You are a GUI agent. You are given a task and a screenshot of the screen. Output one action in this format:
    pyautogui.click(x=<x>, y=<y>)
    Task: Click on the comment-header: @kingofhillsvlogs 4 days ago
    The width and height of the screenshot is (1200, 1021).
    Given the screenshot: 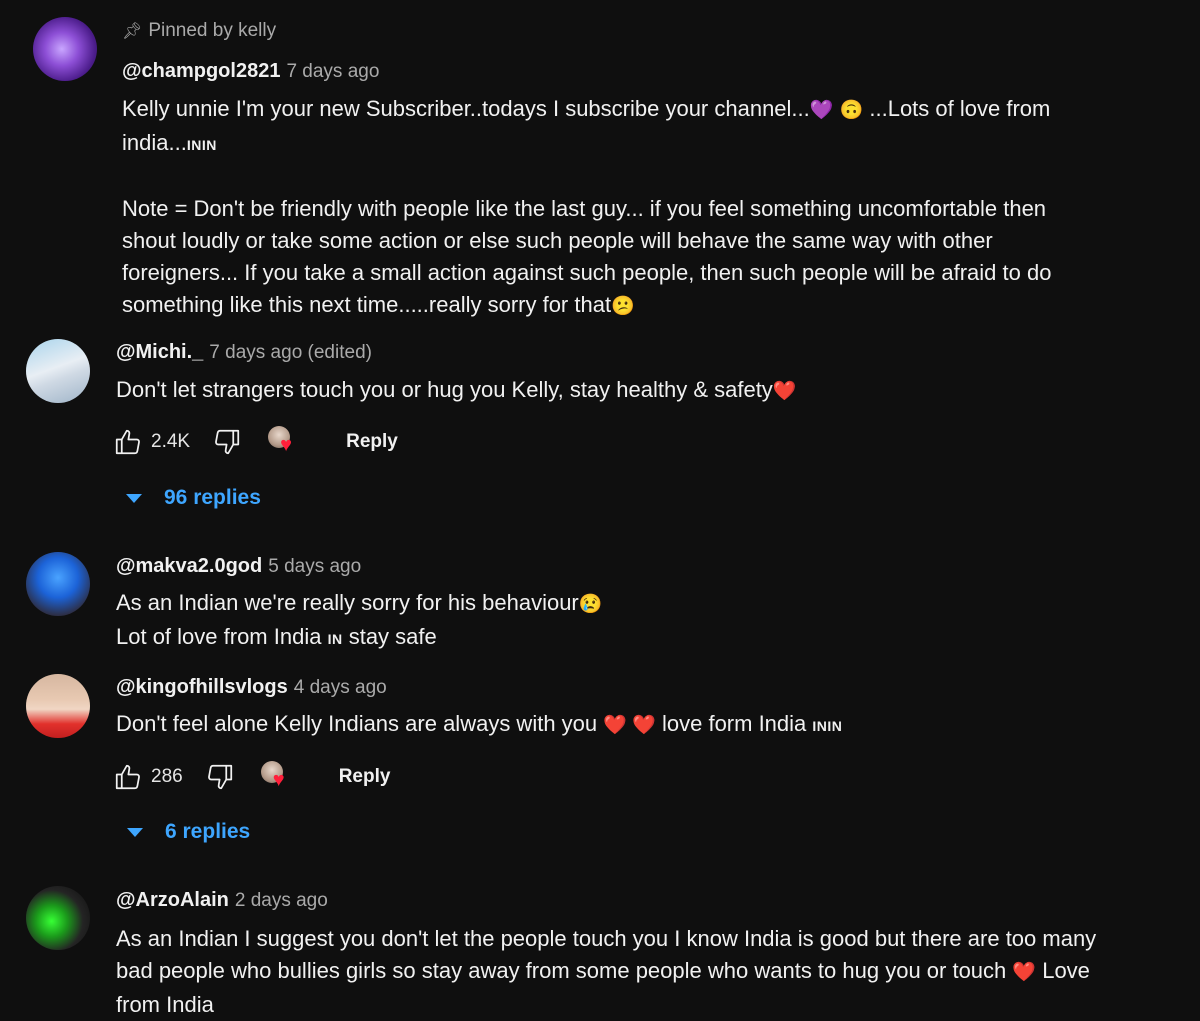 What is the action you would take?
    pyautogui.click(x=251, y=687)
    